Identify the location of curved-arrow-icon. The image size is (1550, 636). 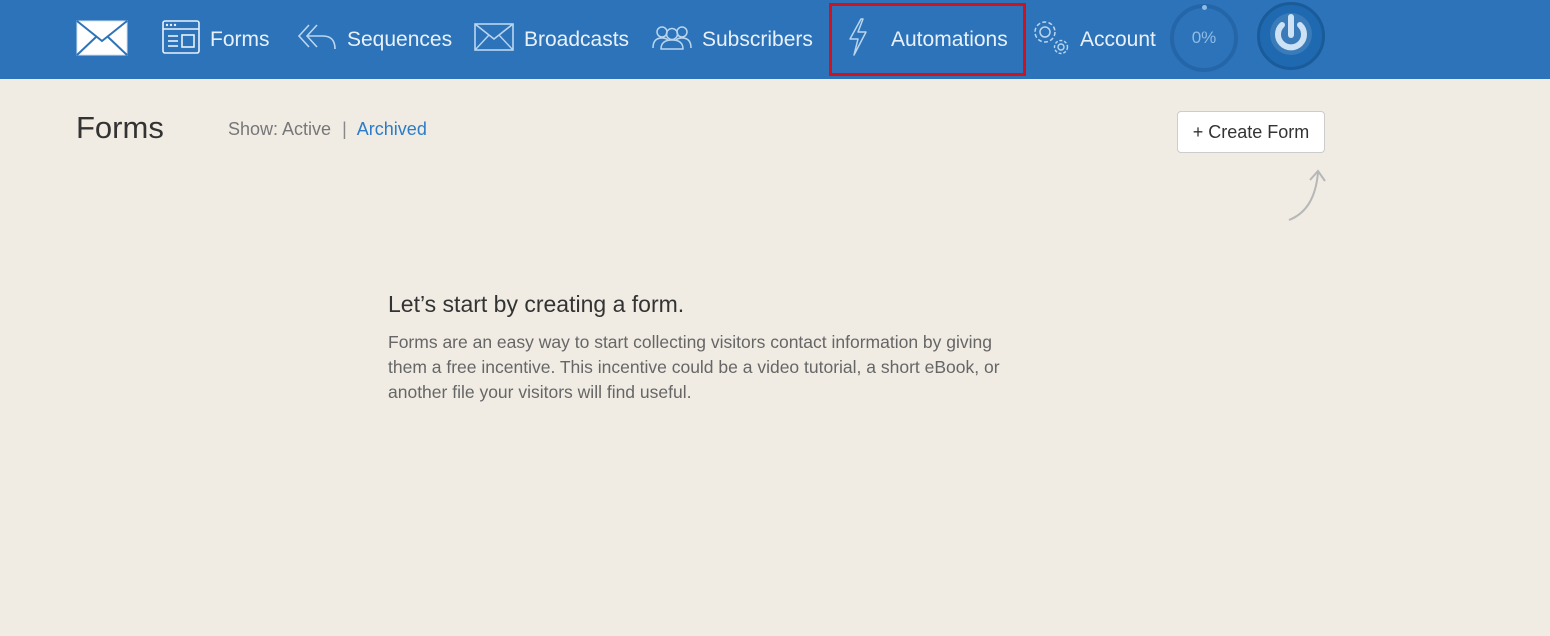
(1307, 195).